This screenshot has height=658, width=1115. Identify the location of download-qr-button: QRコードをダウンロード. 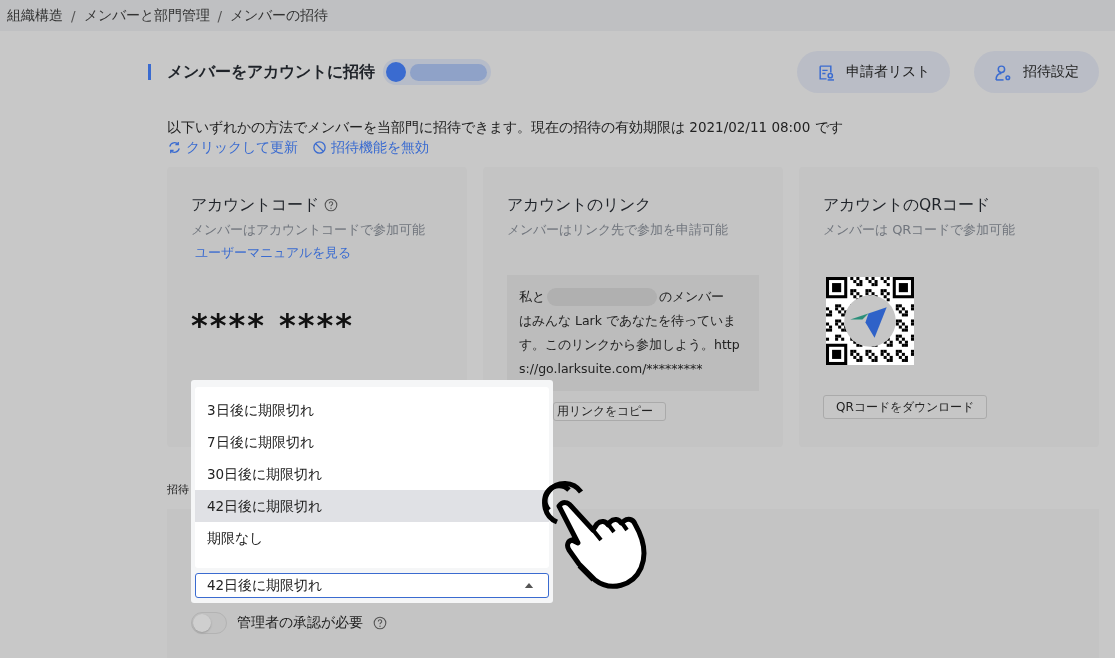
(905, 407).